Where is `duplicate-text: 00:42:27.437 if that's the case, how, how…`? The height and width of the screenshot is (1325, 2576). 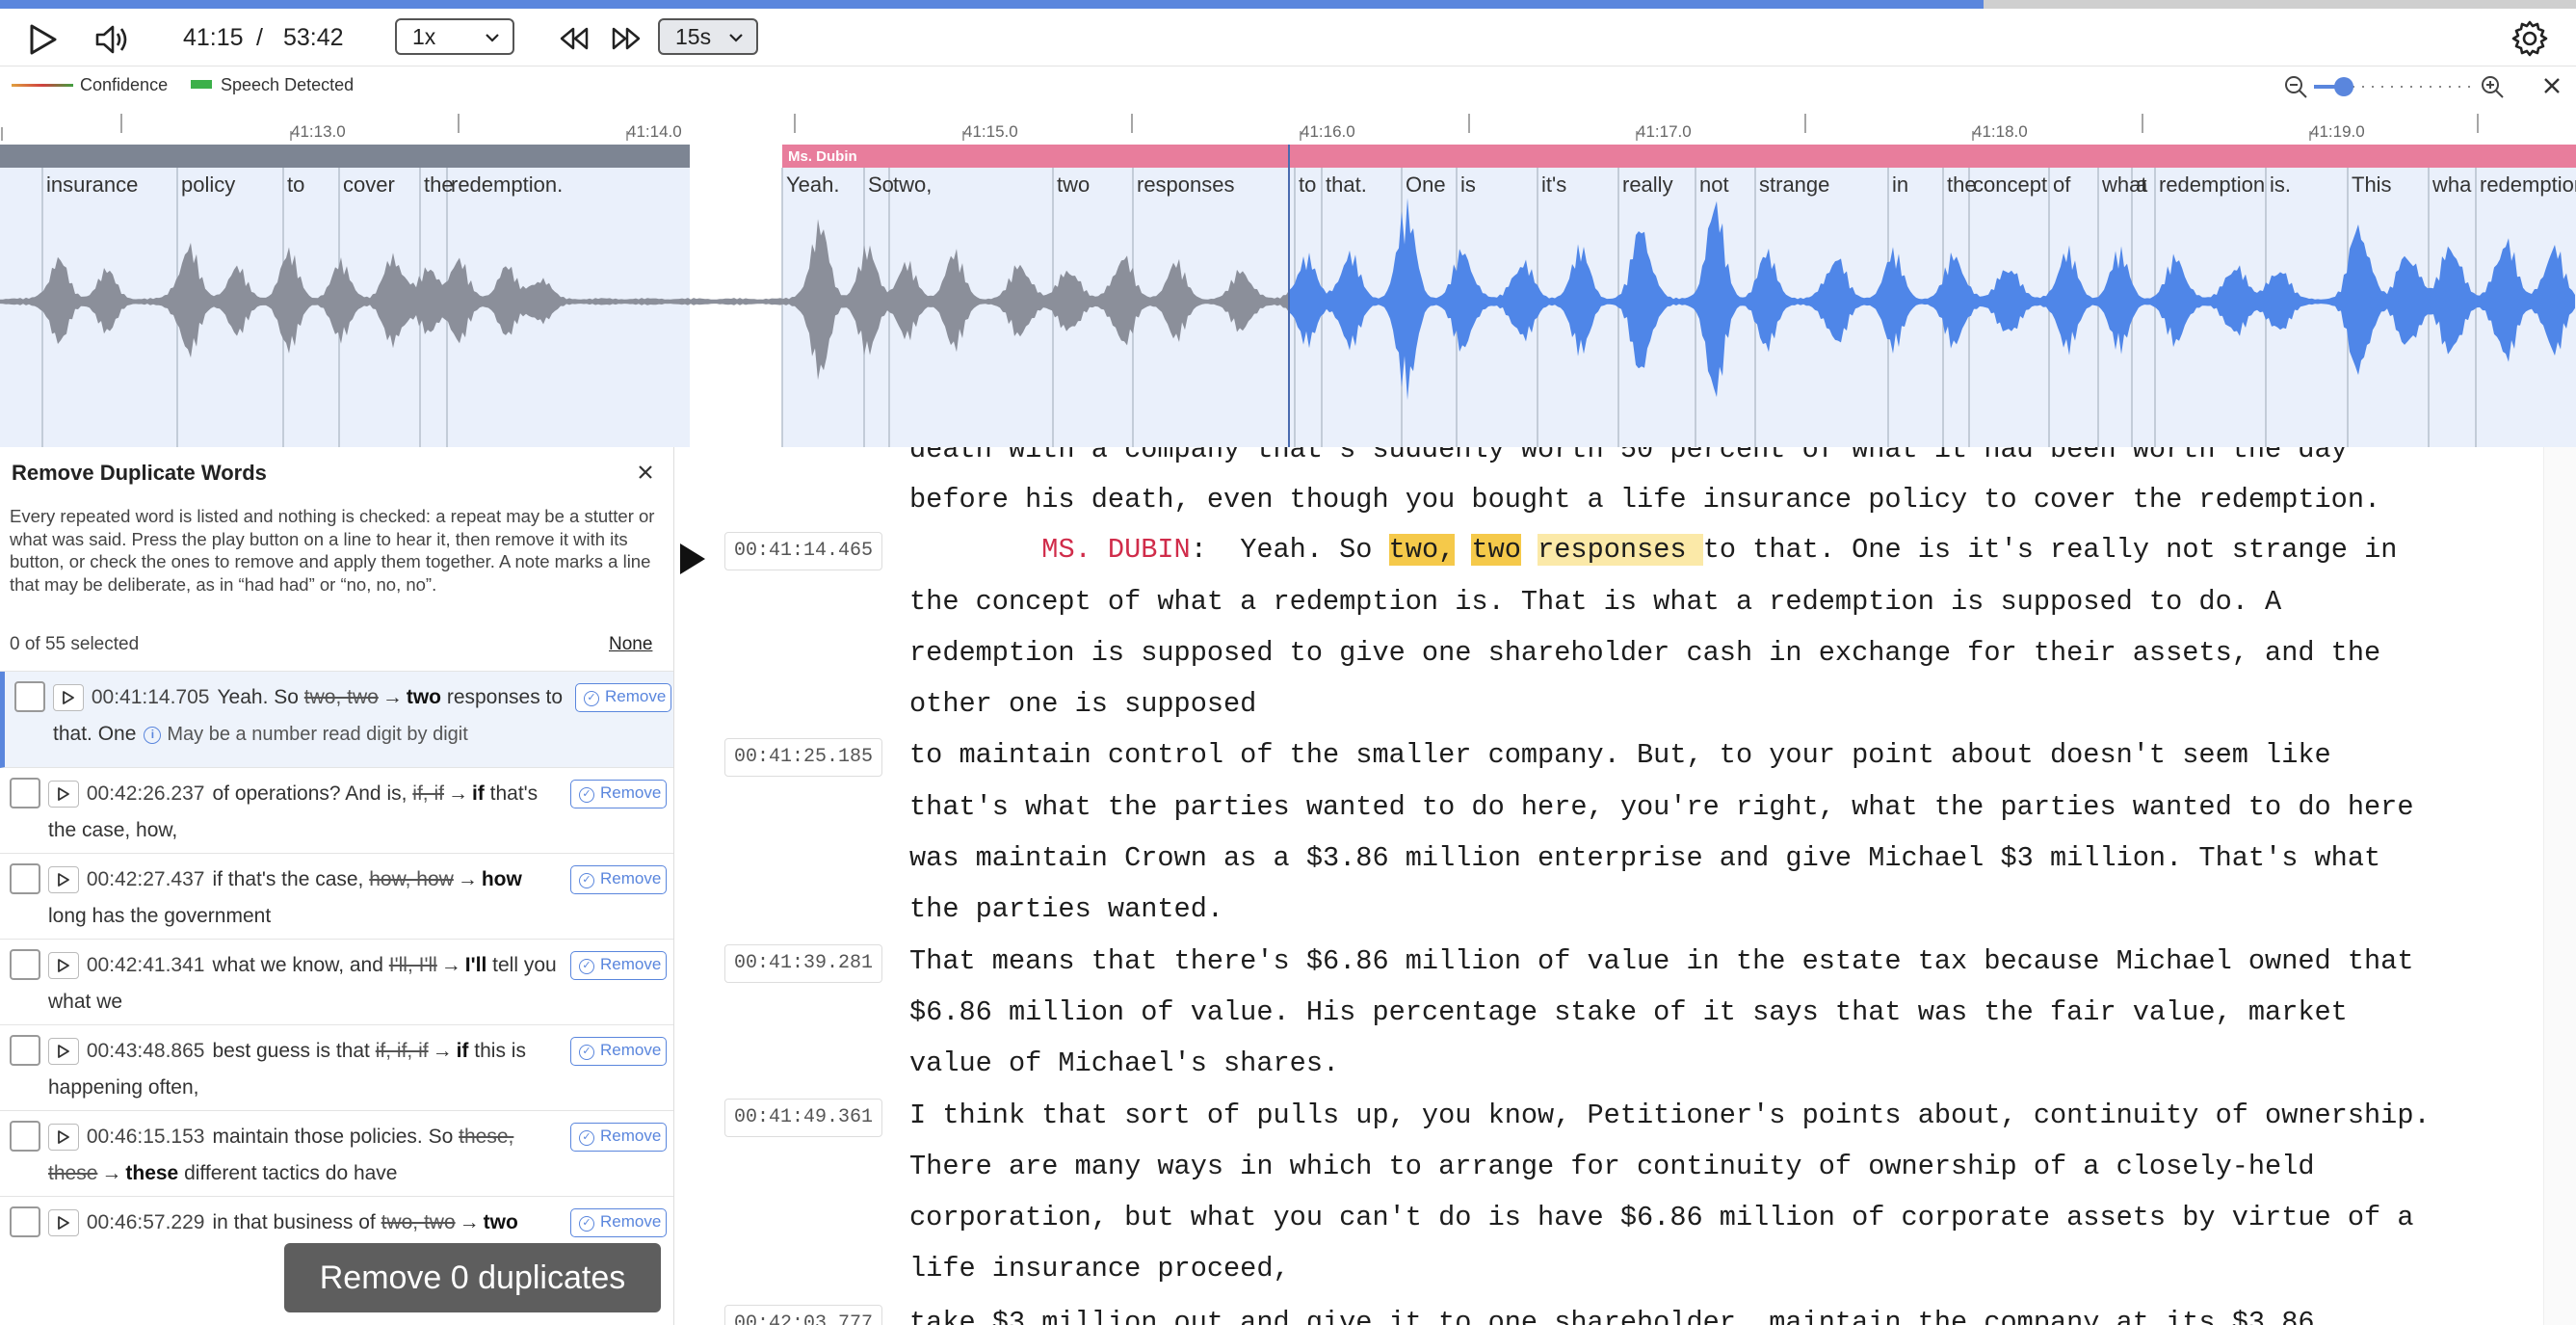 duplicate-text: 00:42:27.437 if that's the case, how, how… is located at coordinates (306, 898).